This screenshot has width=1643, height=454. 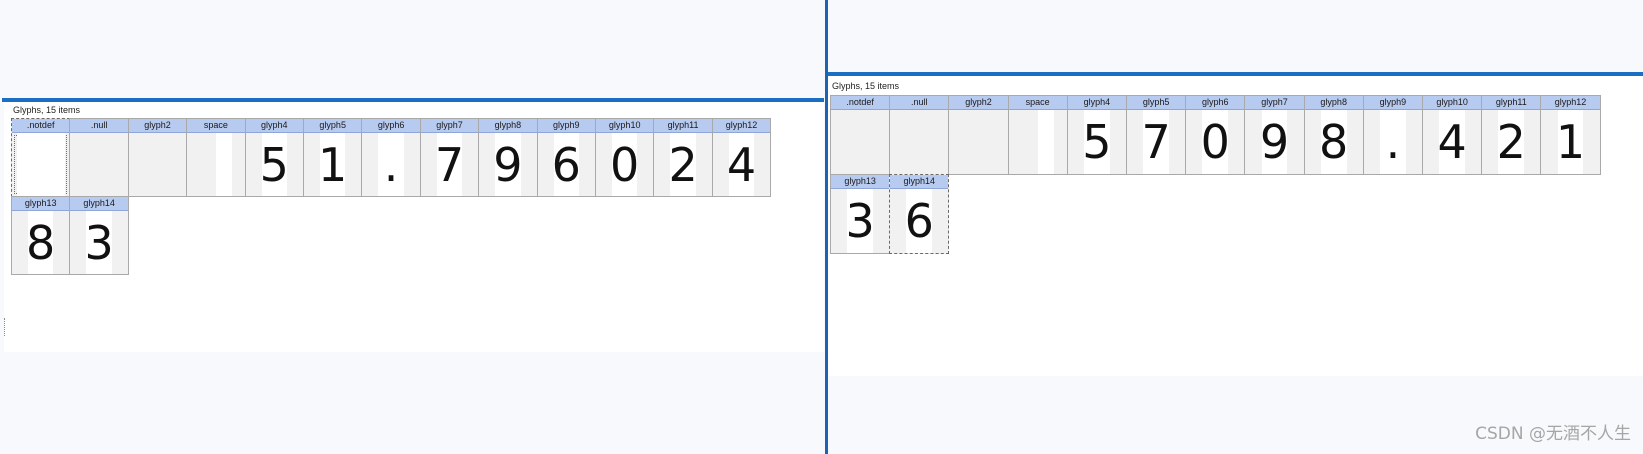 What do you see at coordinates (625, 126) in the screenshot?
I see `glyph-name-label: glyph10` at bounding box center [625, 126].